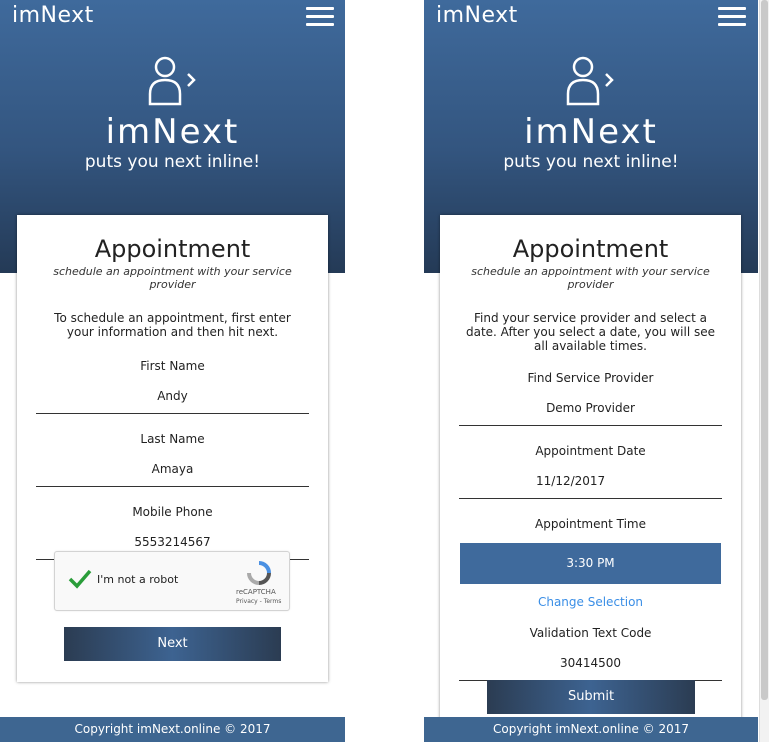 This screenshot has height=742, width=769. I want to click on last-name-input: Amaya, so click(172, 474).